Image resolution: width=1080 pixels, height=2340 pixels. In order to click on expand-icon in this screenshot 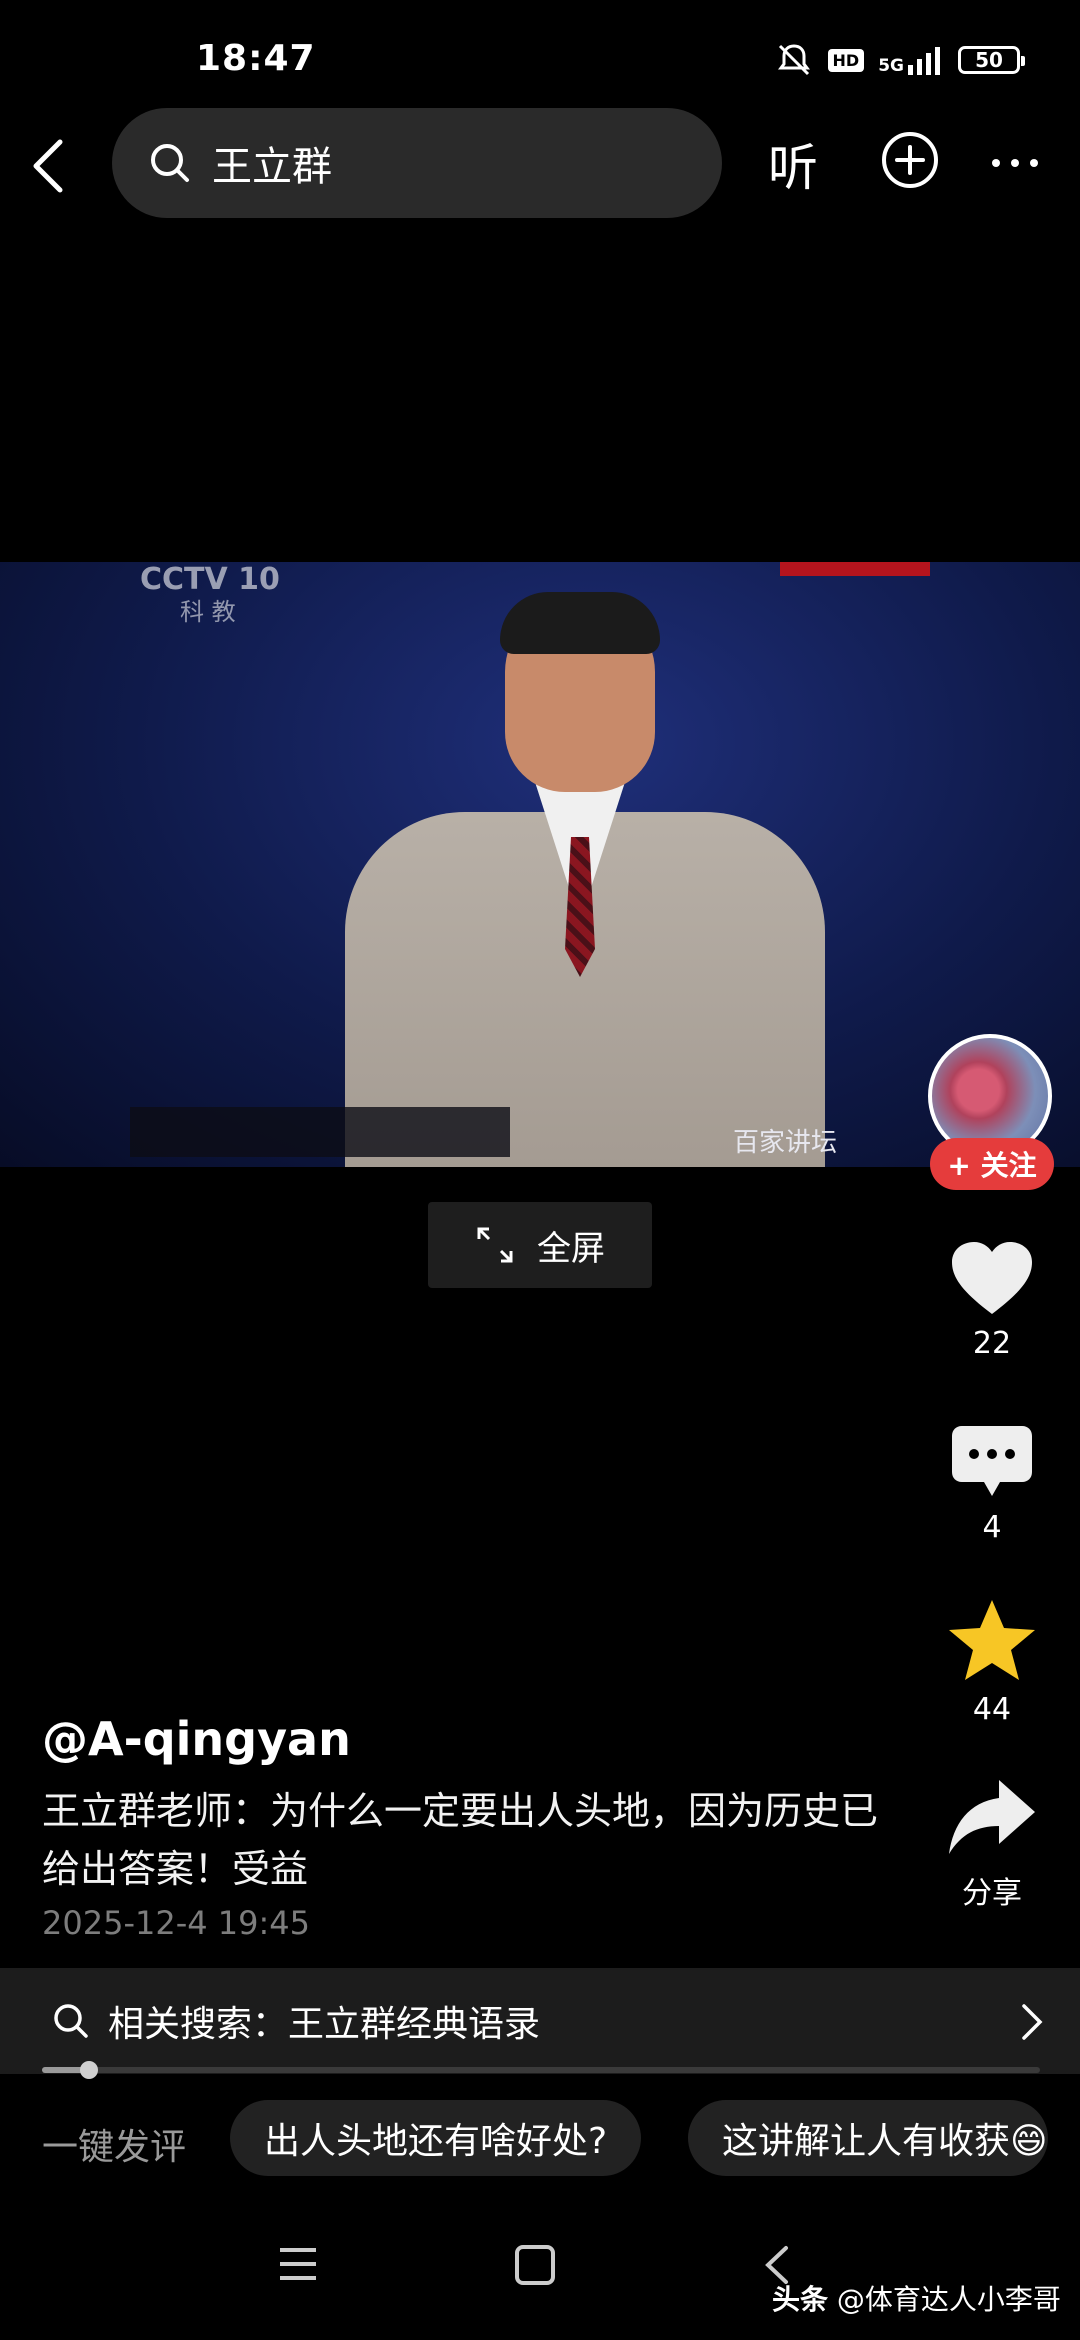, I will do `click(495, 1245)`.